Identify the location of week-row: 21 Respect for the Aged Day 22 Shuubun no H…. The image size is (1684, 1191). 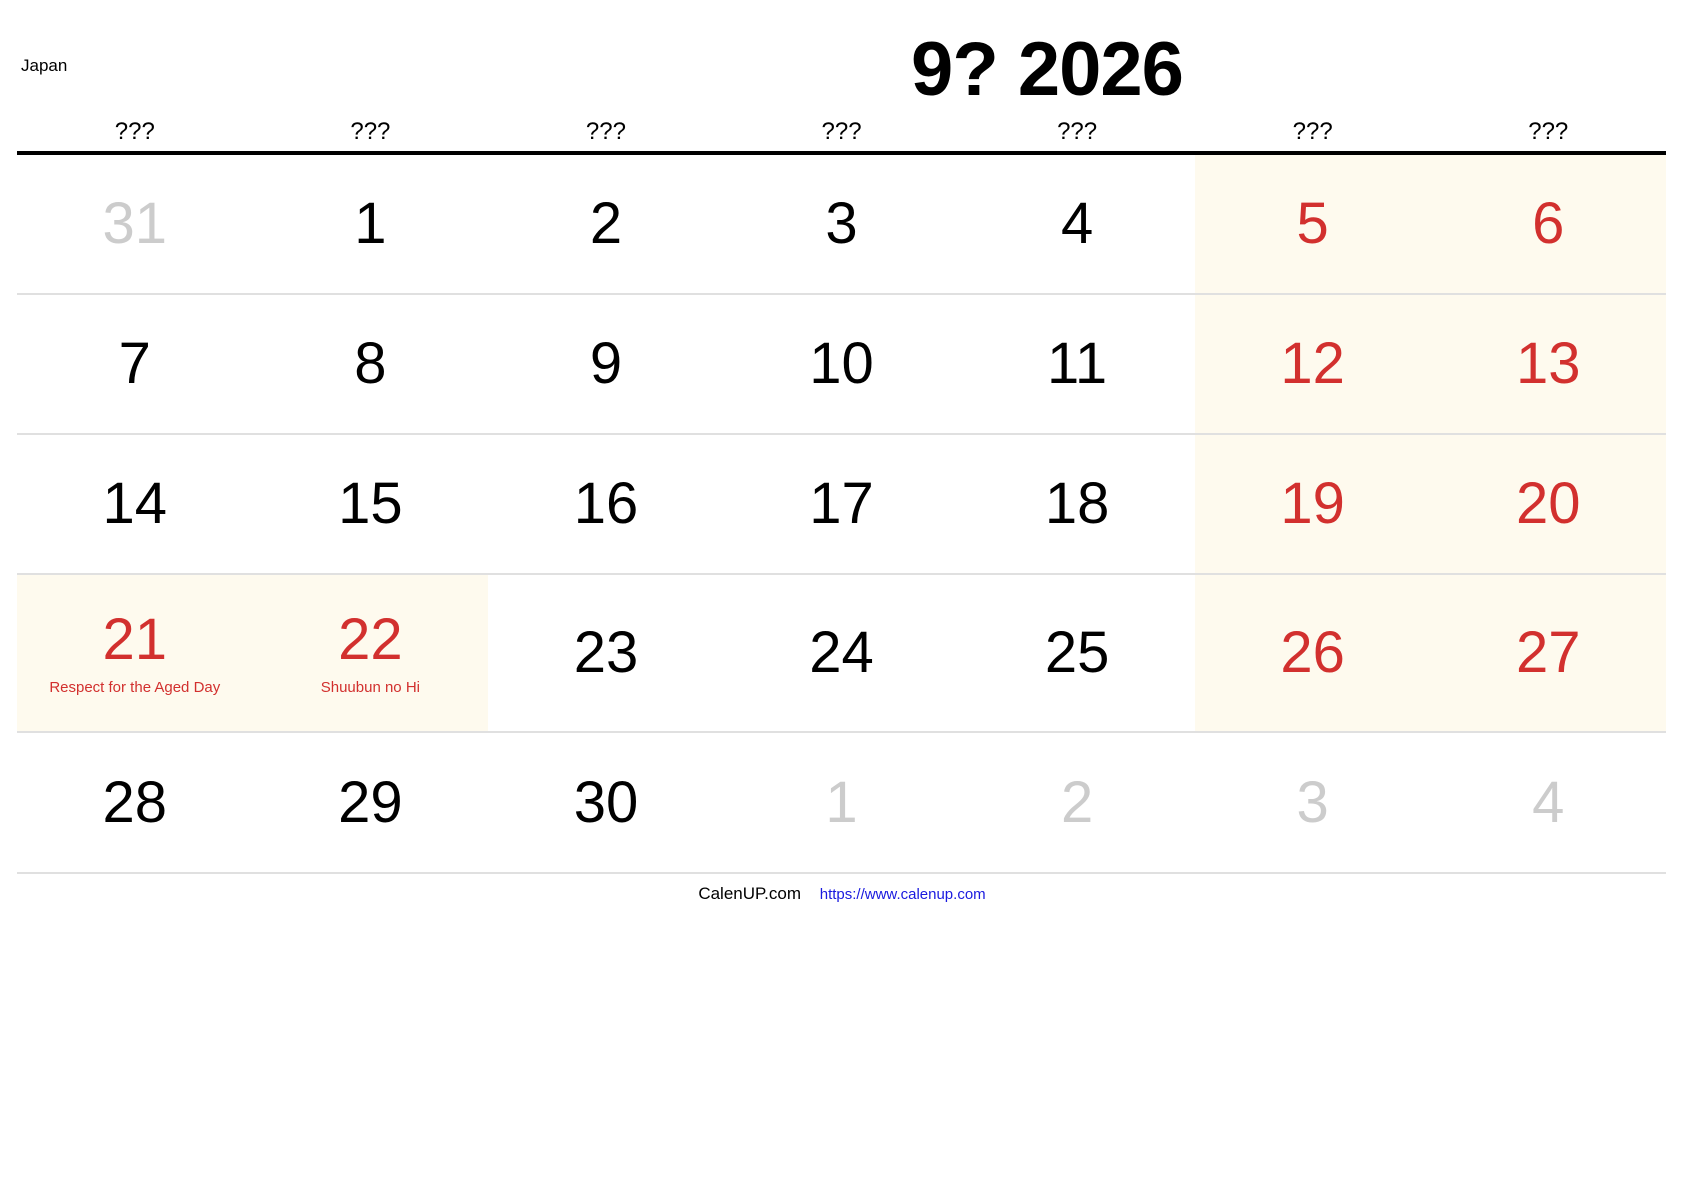
(842, 654).